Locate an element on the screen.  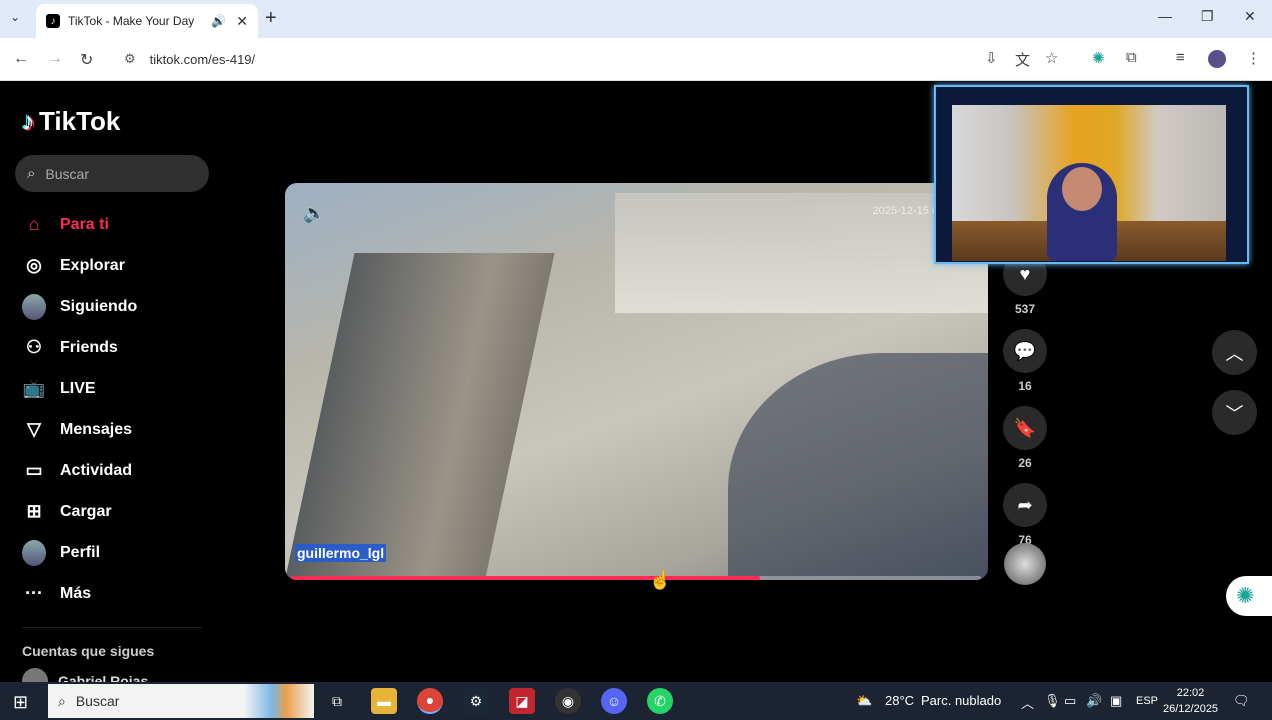
steam-icon: ⚙ is located at coordinates (476, 701).